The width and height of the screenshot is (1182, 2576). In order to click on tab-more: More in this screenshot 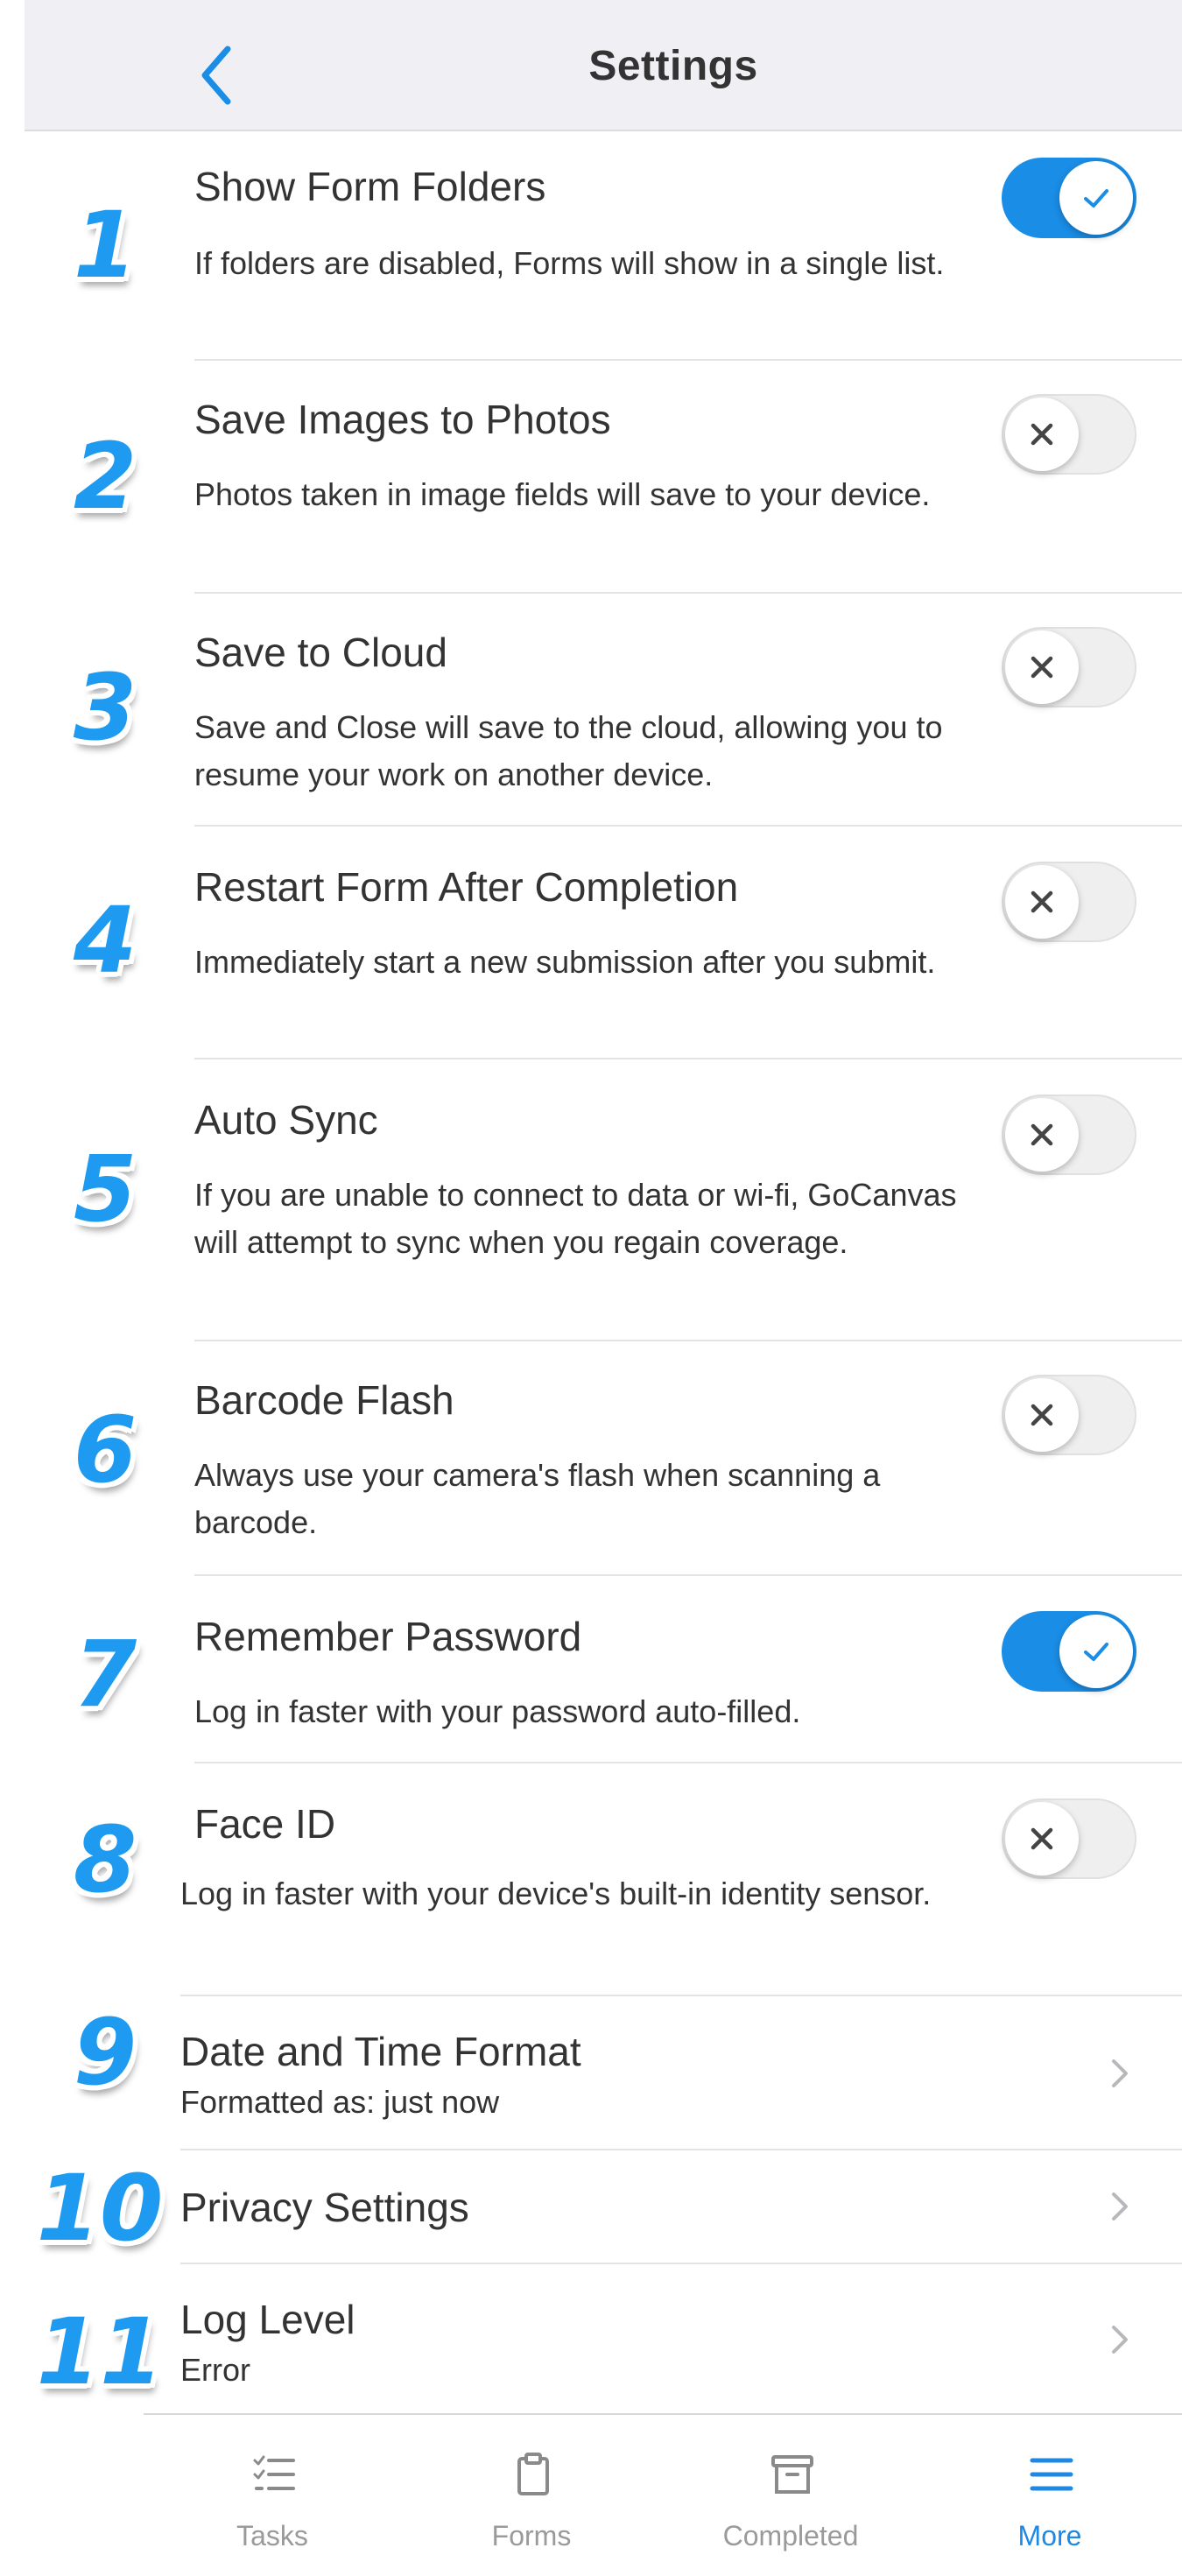, I will do `click(1049, 2495)`.